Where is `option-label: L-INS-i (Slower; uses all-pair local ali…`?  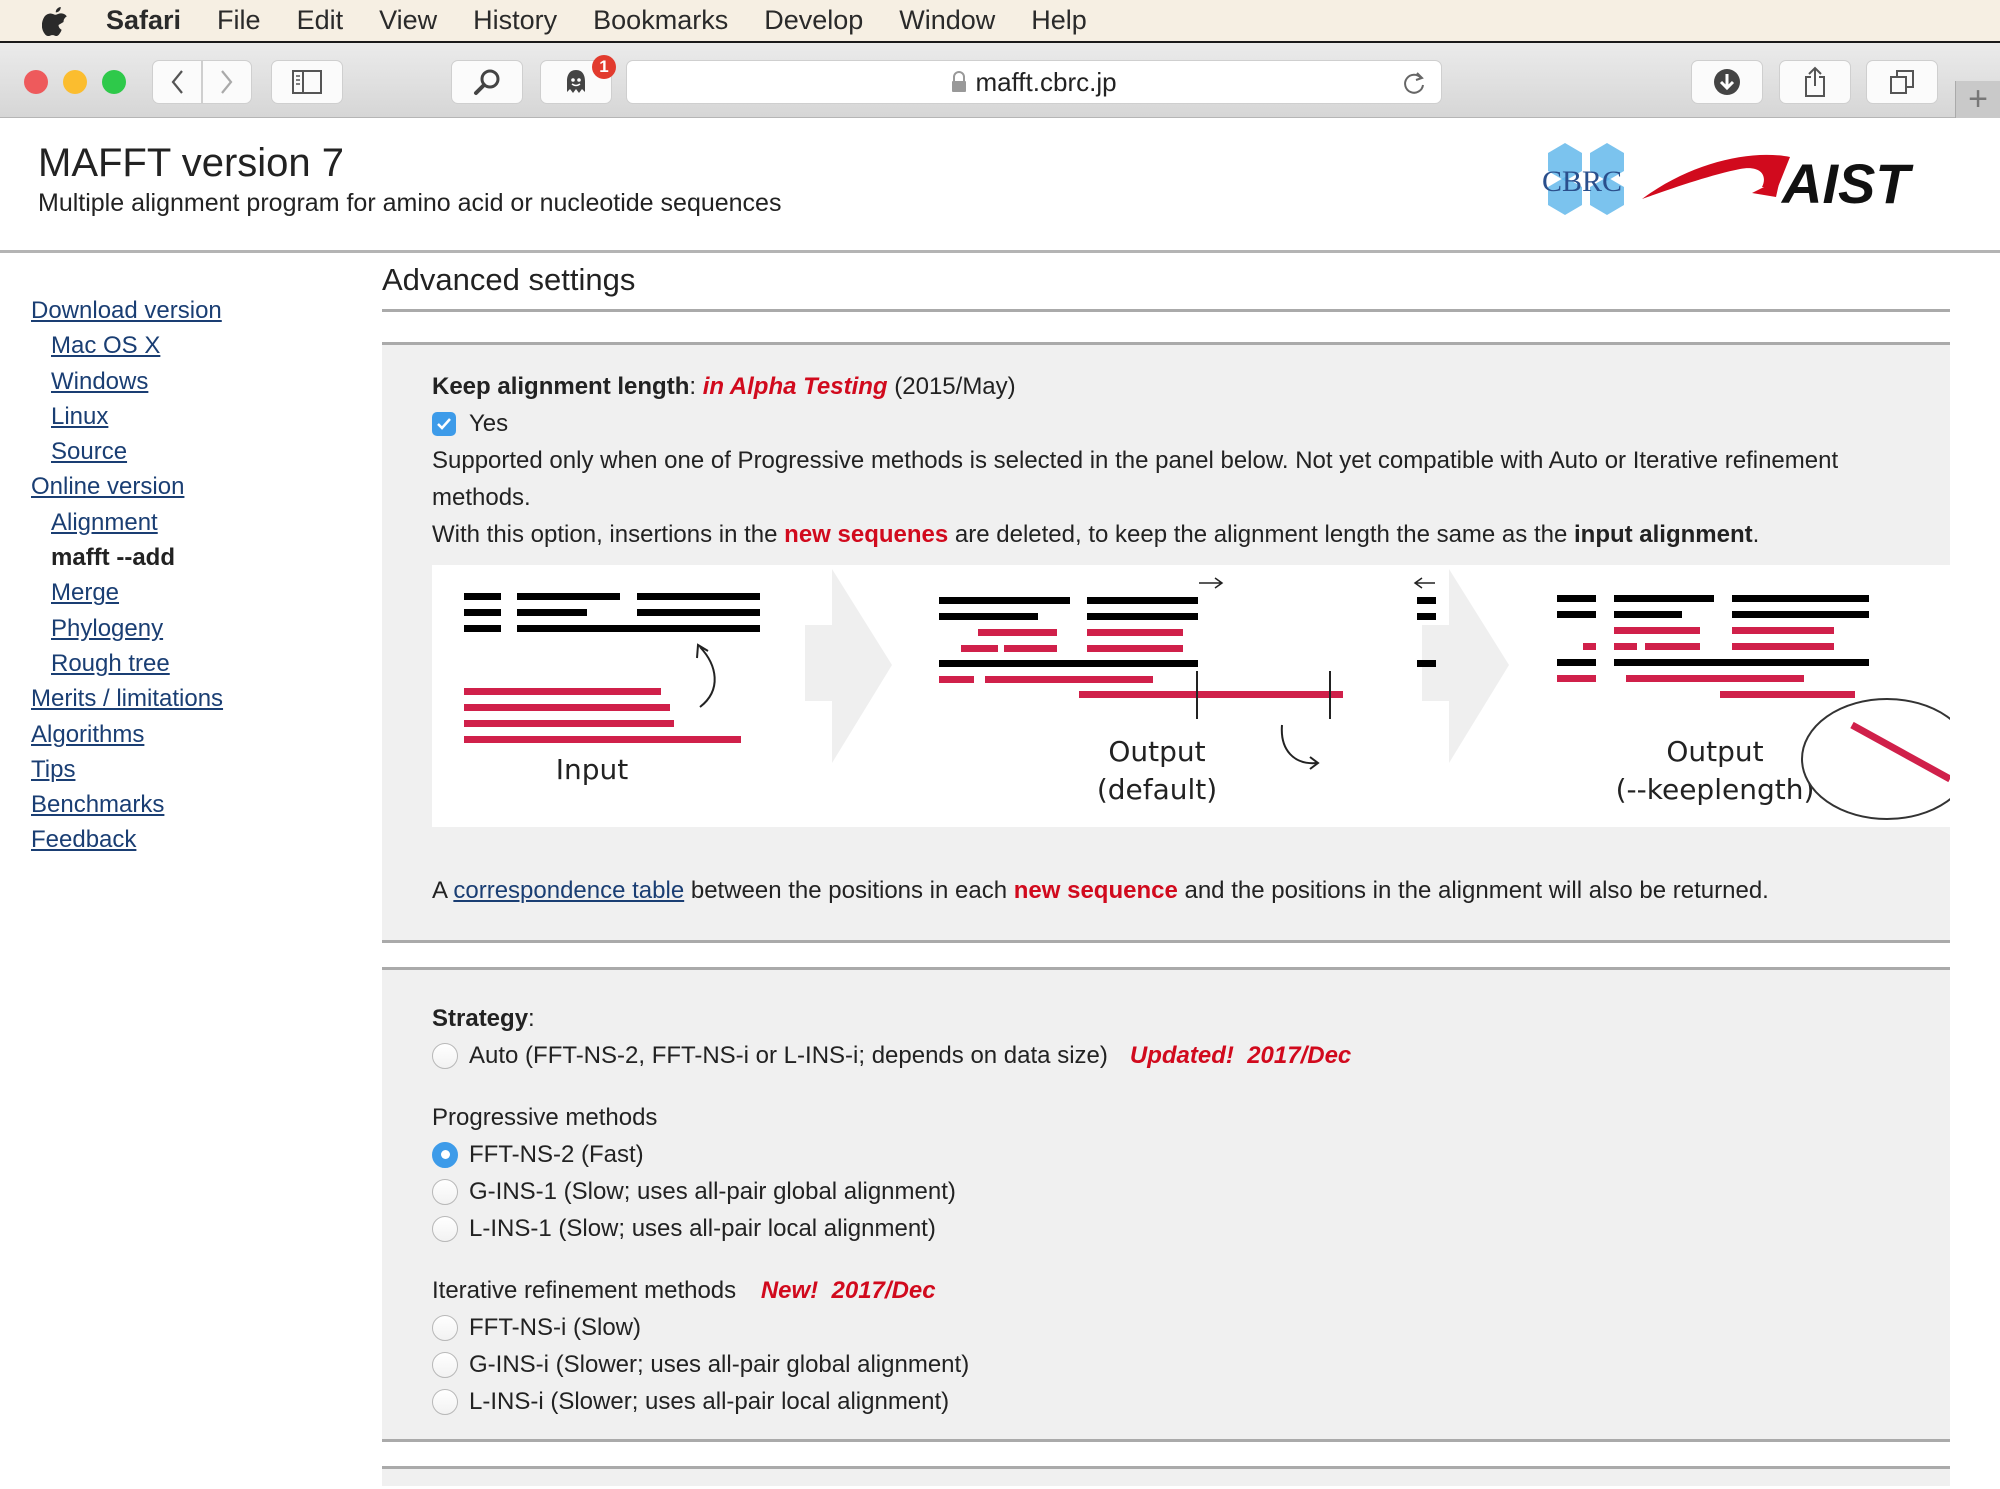
option-label: L-INS-i (Slower; uses all-pair local ali… is located at coordinates (709, 1401).